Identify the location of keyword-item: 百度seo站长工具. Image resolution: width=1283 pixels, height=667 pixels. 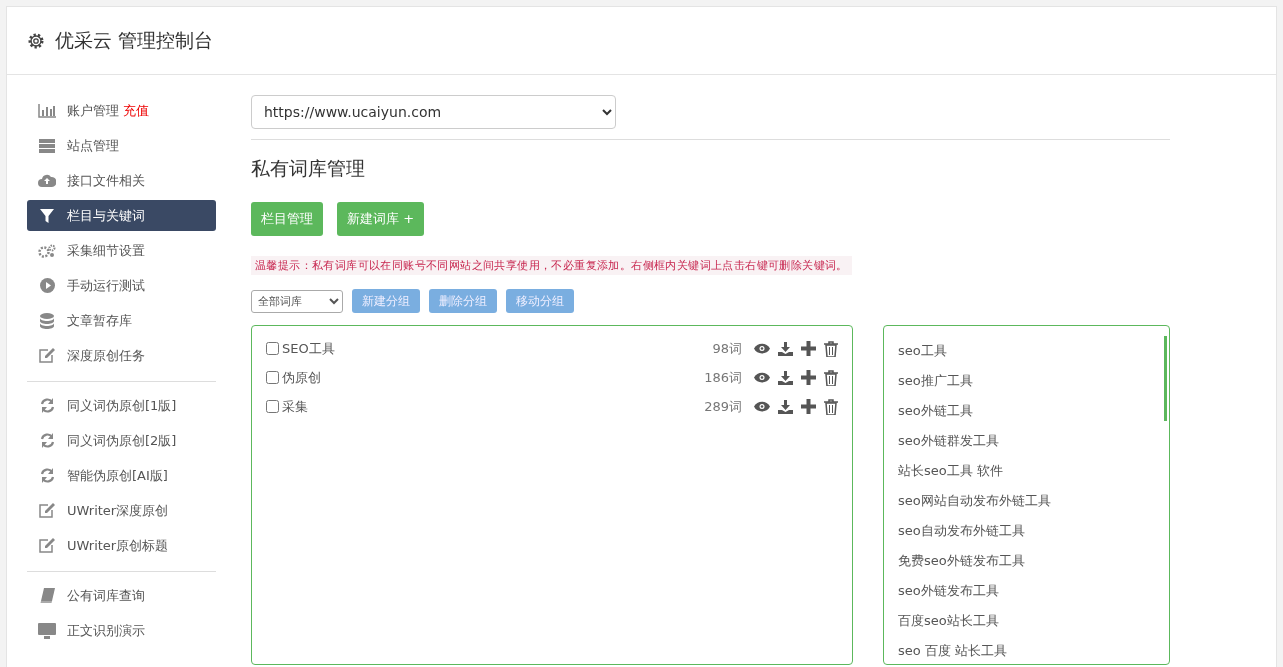
(1026, 621).